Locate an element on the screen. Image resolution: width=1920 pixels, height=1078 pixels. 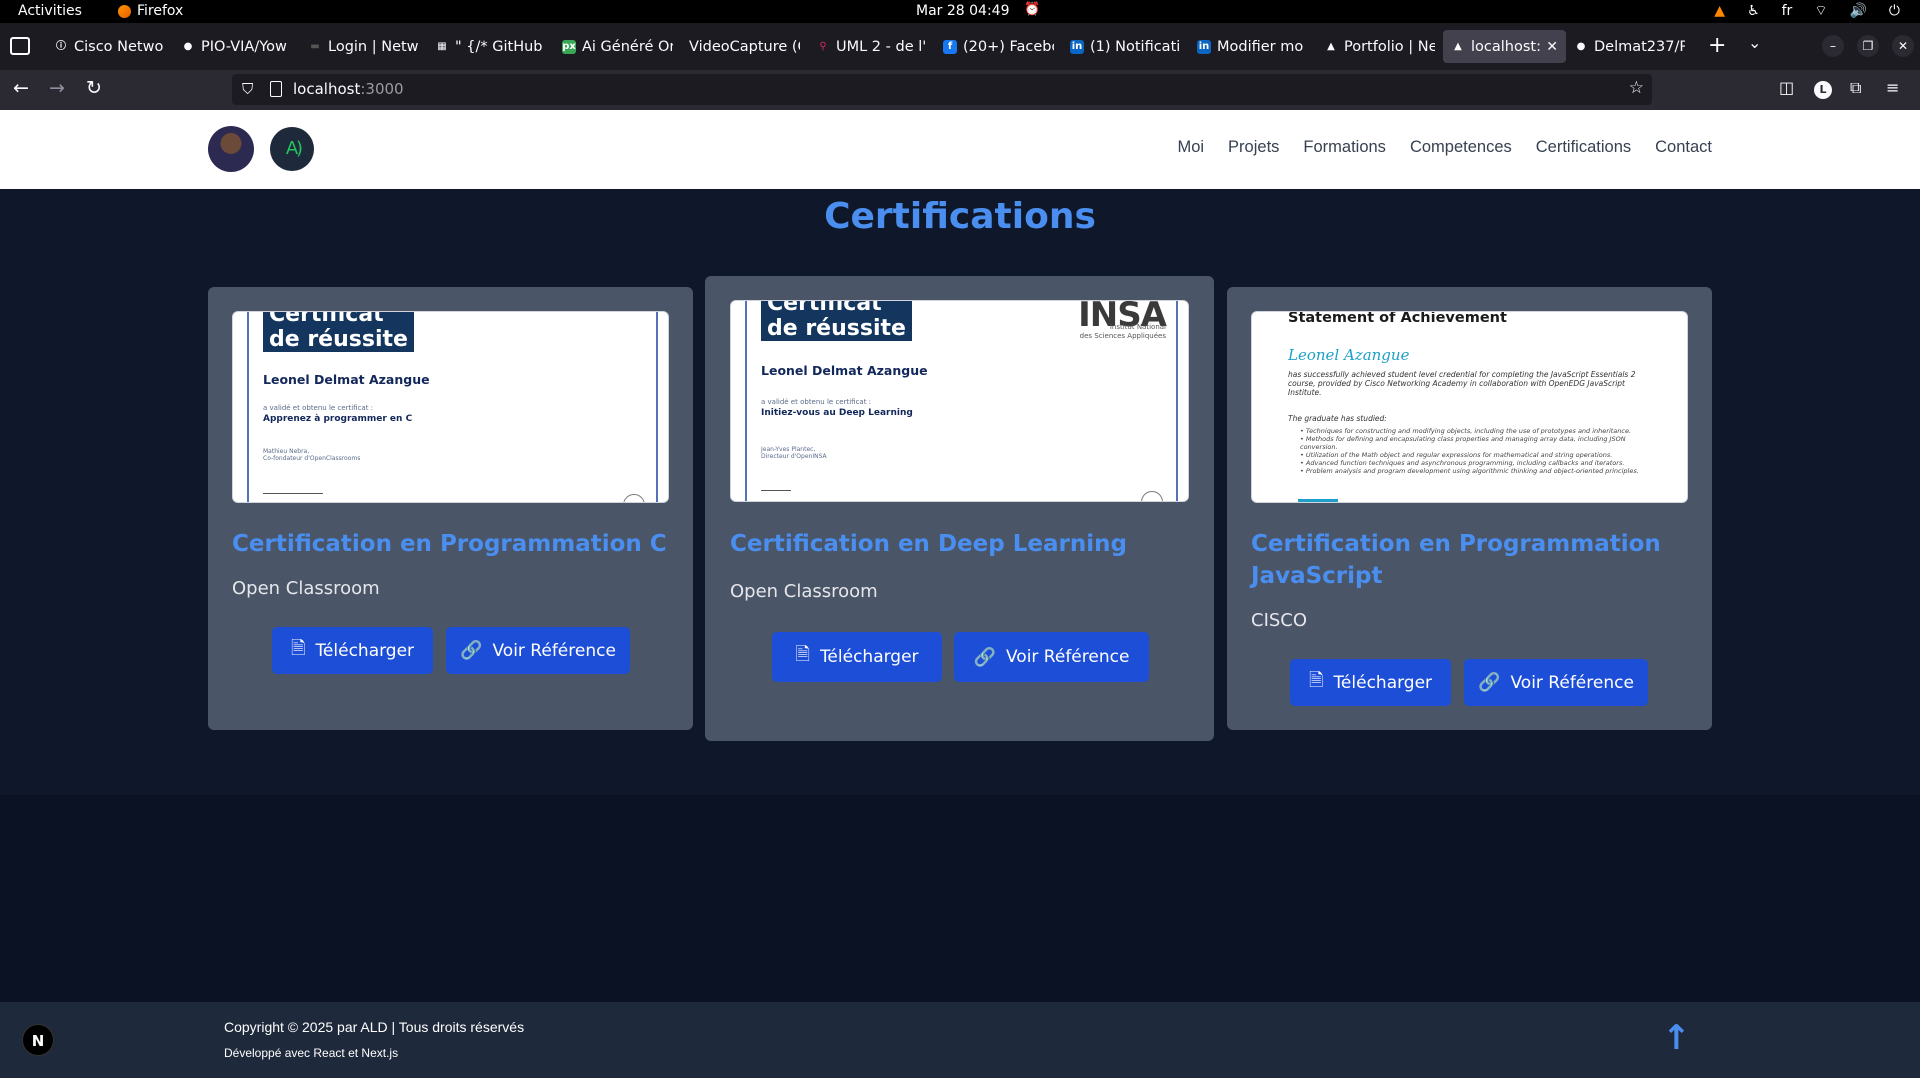
menu-icon: ≡ is located at coordinates (1892, 87).